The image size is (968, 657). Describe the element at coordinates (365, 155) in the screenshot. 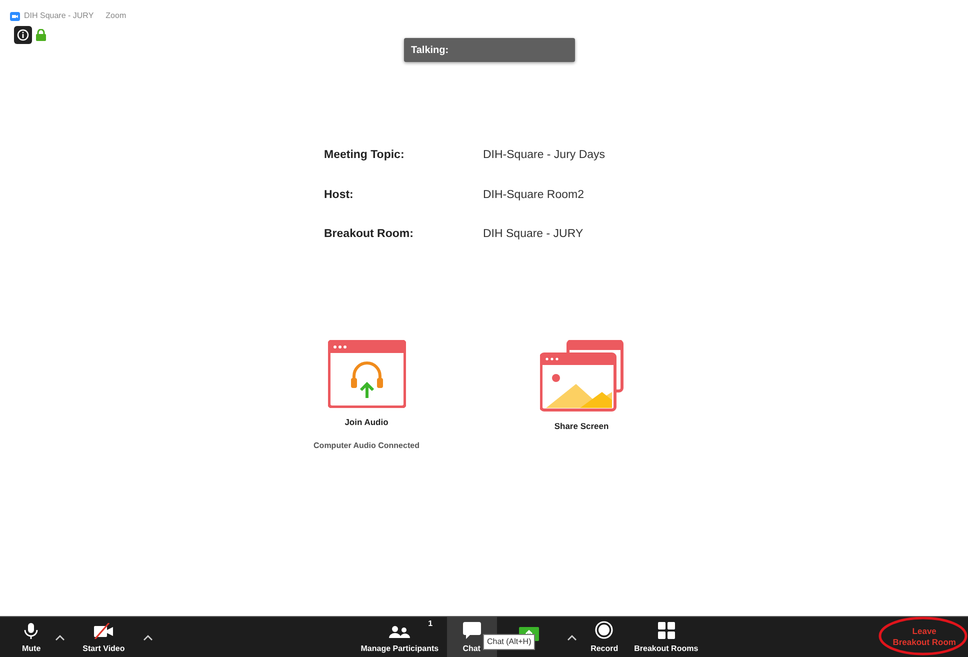

I see `info-label: Meeting Topic:` at that location.